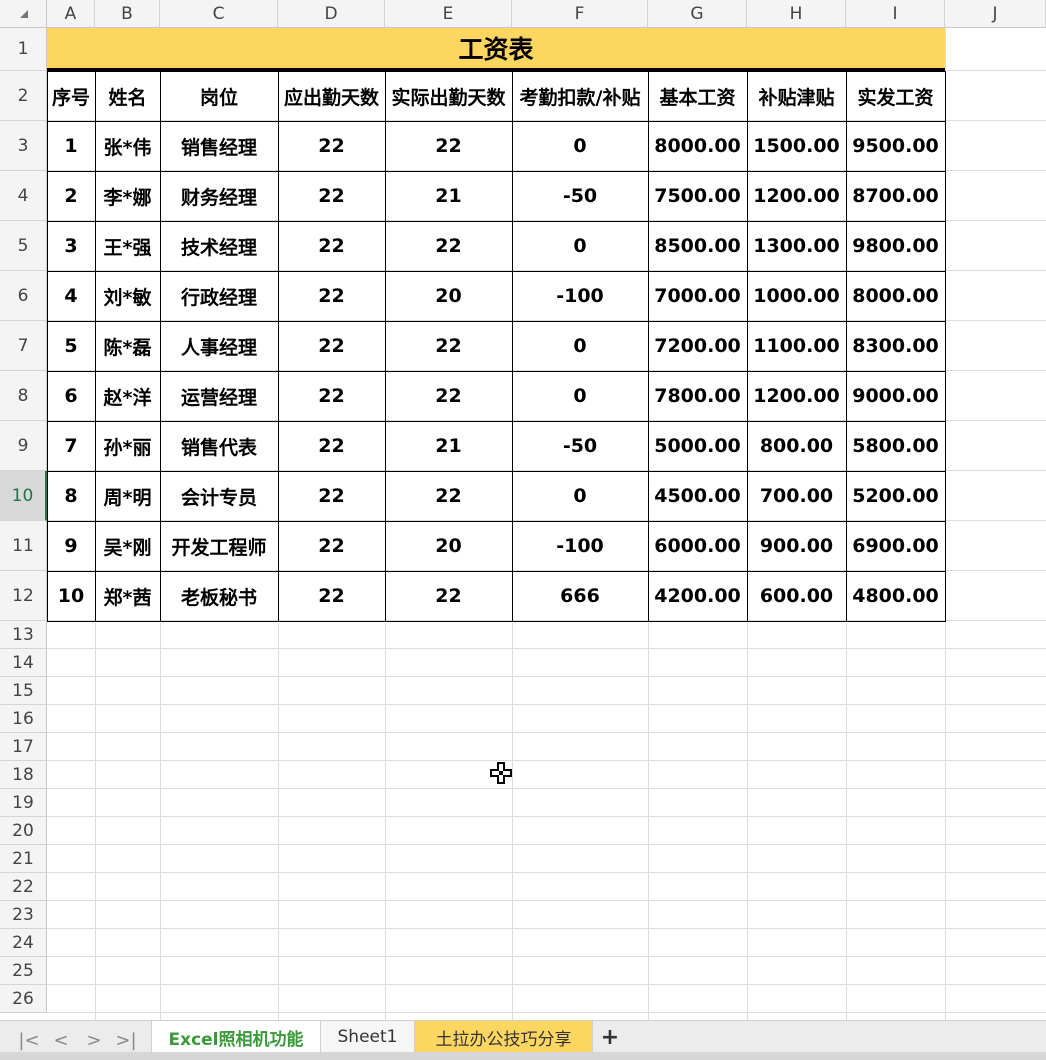  Describe the element at coordinates (796, 596) in the screenshot. I see `table-data-cell: 600.00` at that location.